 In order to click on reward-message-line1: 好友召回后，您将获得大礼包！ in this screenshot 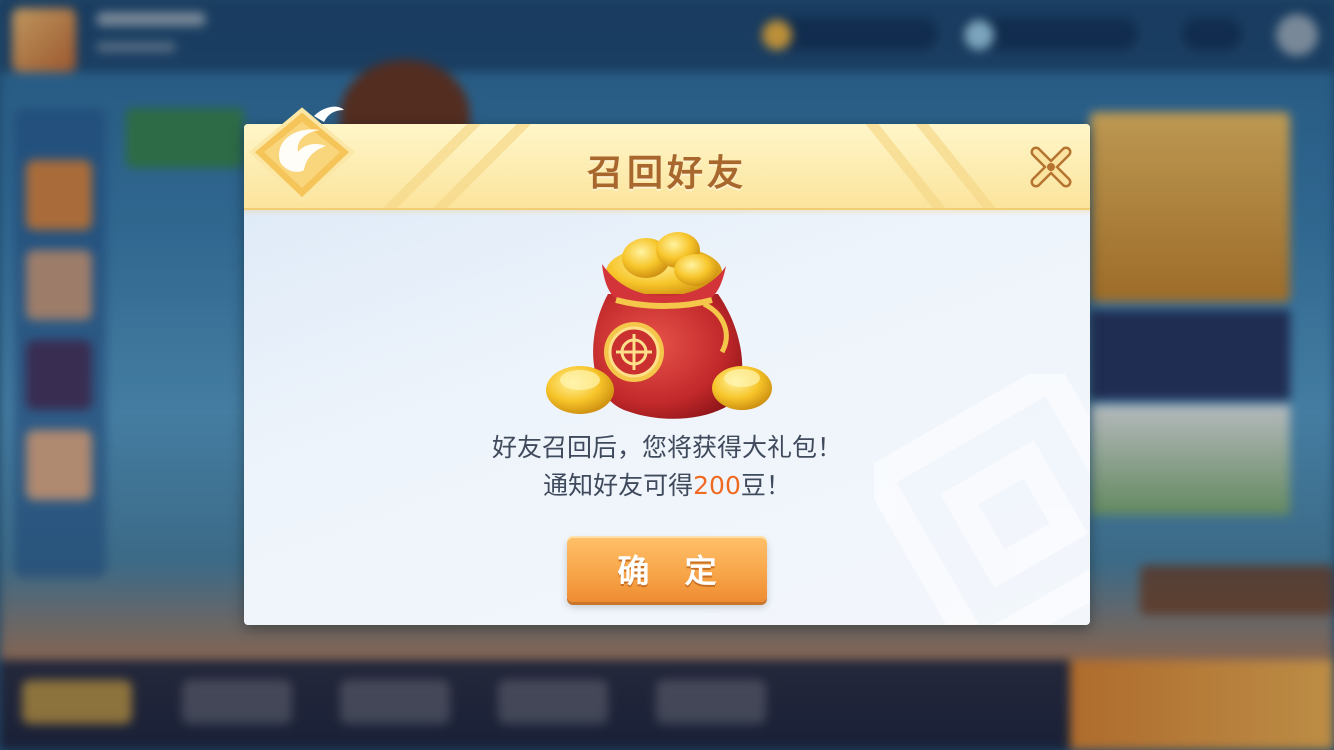, I will do `click(666, 447)`.